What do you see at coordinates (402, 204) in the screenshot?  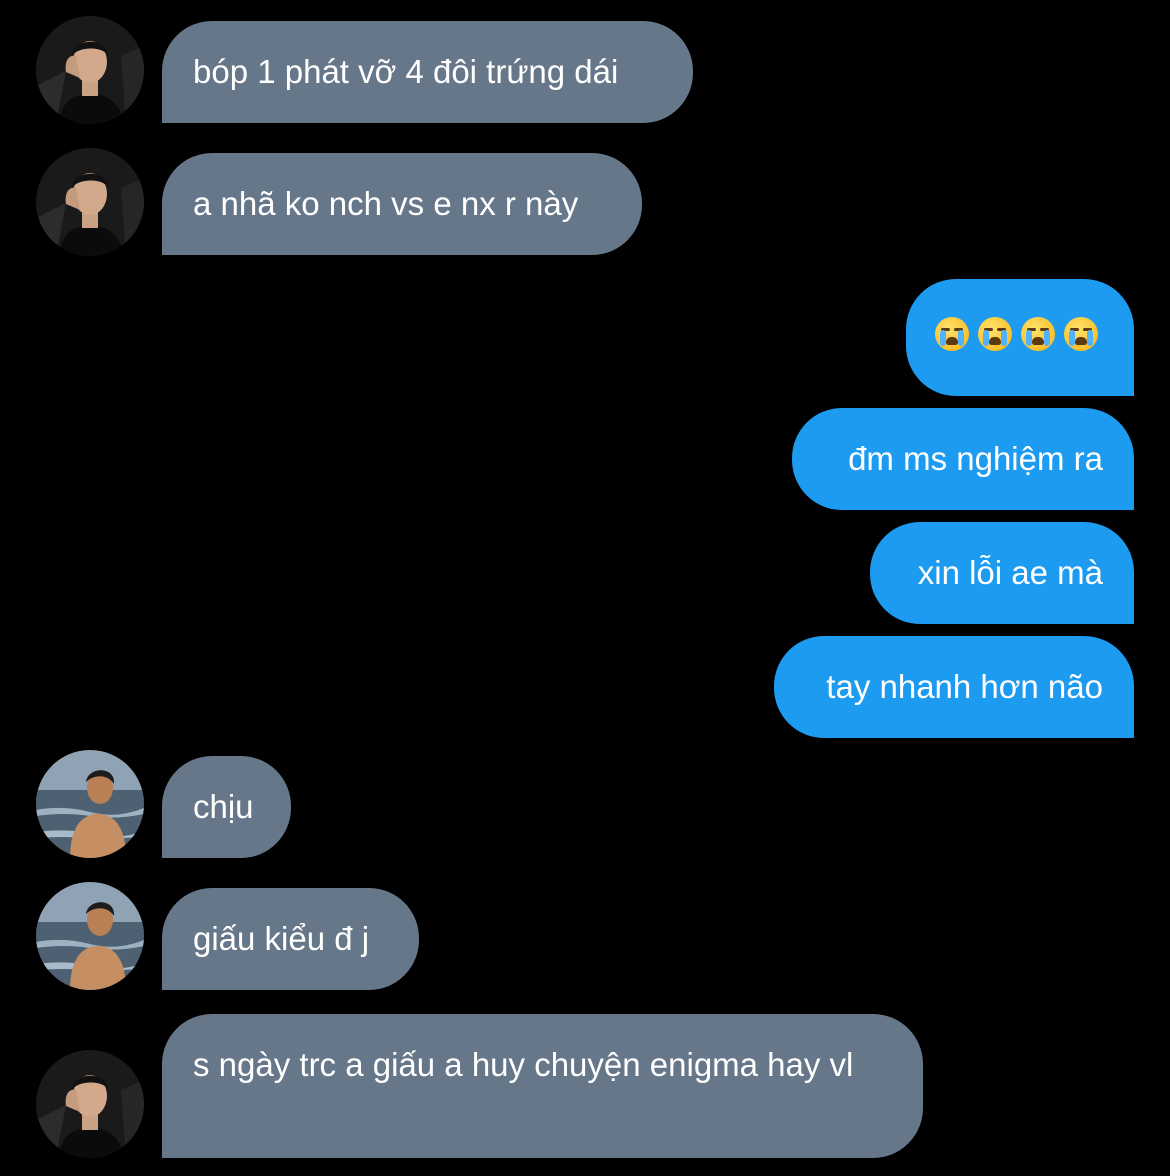 I see `message-bubble: a nhã ko nch vs e nx r này` at bounding box center [402, 204].